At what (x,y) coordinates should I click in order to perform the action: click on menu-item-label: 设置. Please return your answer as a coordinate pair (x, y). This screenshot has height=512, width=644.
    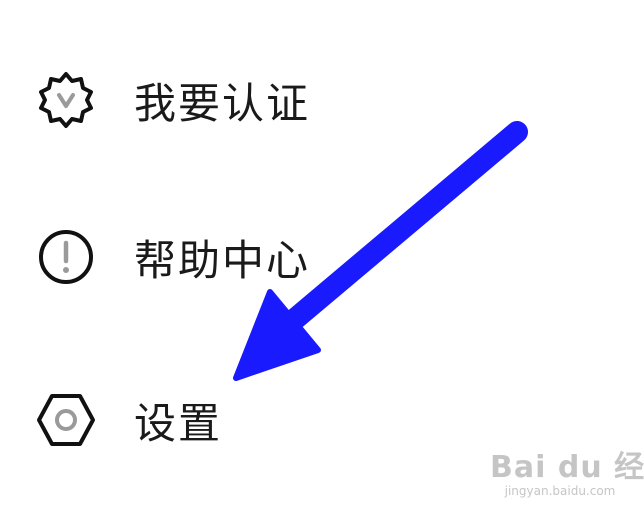
    Looking at the image, I should click on (178, 423).